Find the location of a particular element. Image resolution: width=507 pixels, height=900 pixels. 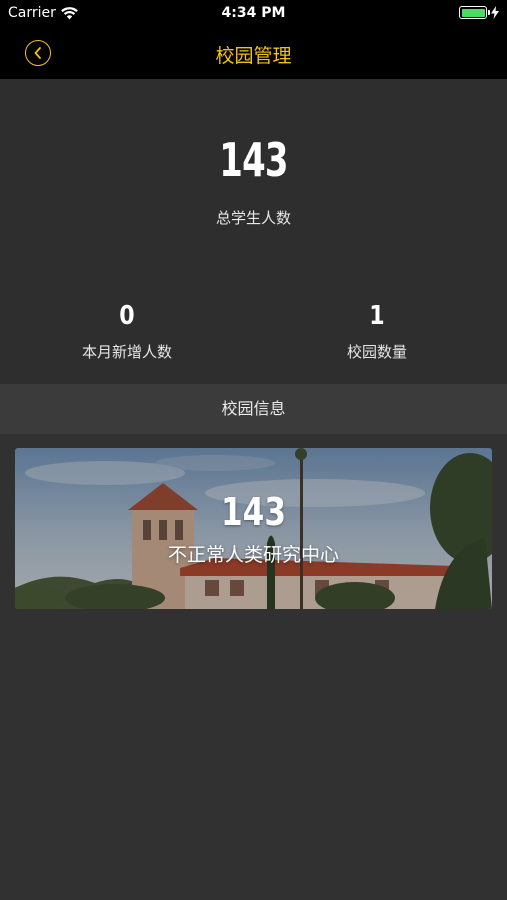

battery-level is located at coordinates (473, 12).